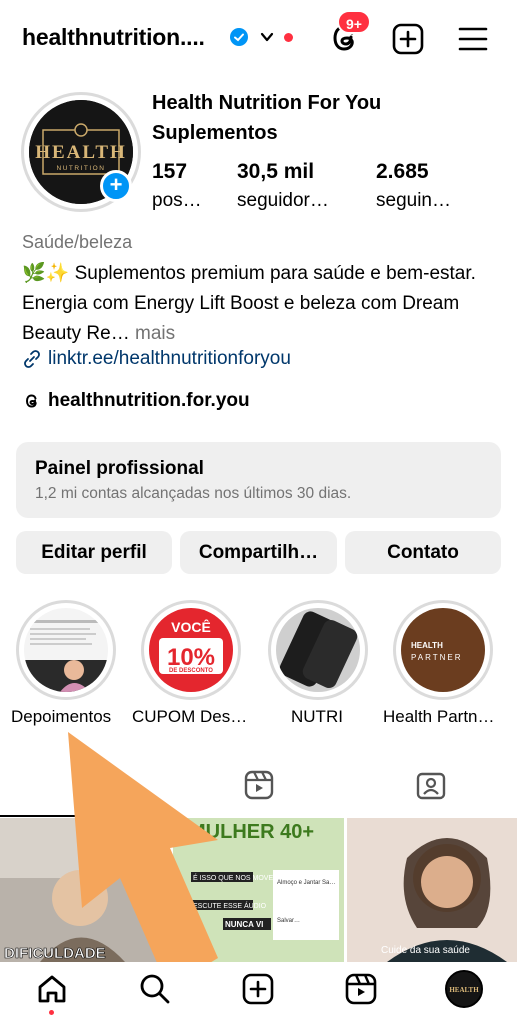 Image resolution: width=517 pixels, height=1024 pixels. Describe the element at coordinates (267, 118) in the screenshot. I see `profile-display-name: Health Nutrition For You Suplementos` at that location.